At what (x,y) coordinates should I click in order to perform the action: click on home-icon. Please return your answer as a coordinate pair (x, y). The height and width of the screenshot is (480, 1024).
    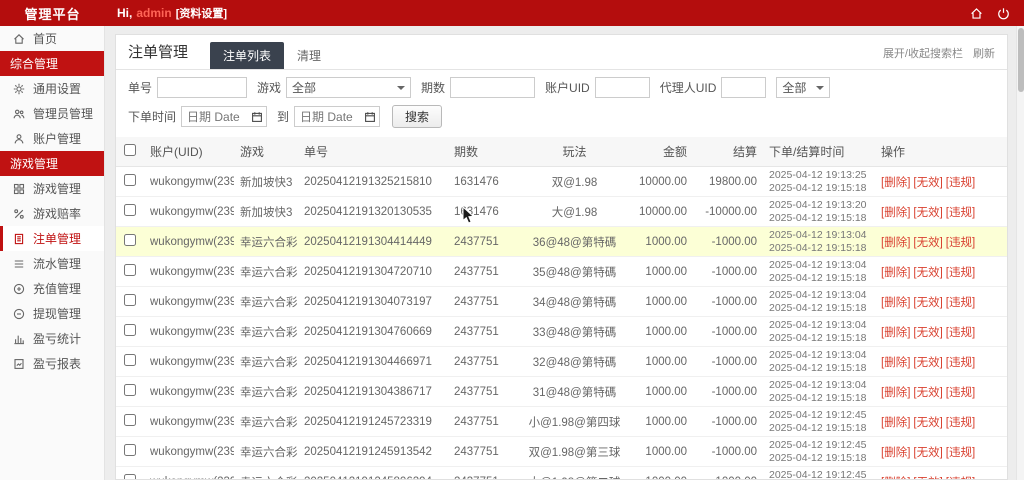
    Looking at the image, I should click on (976, 13).